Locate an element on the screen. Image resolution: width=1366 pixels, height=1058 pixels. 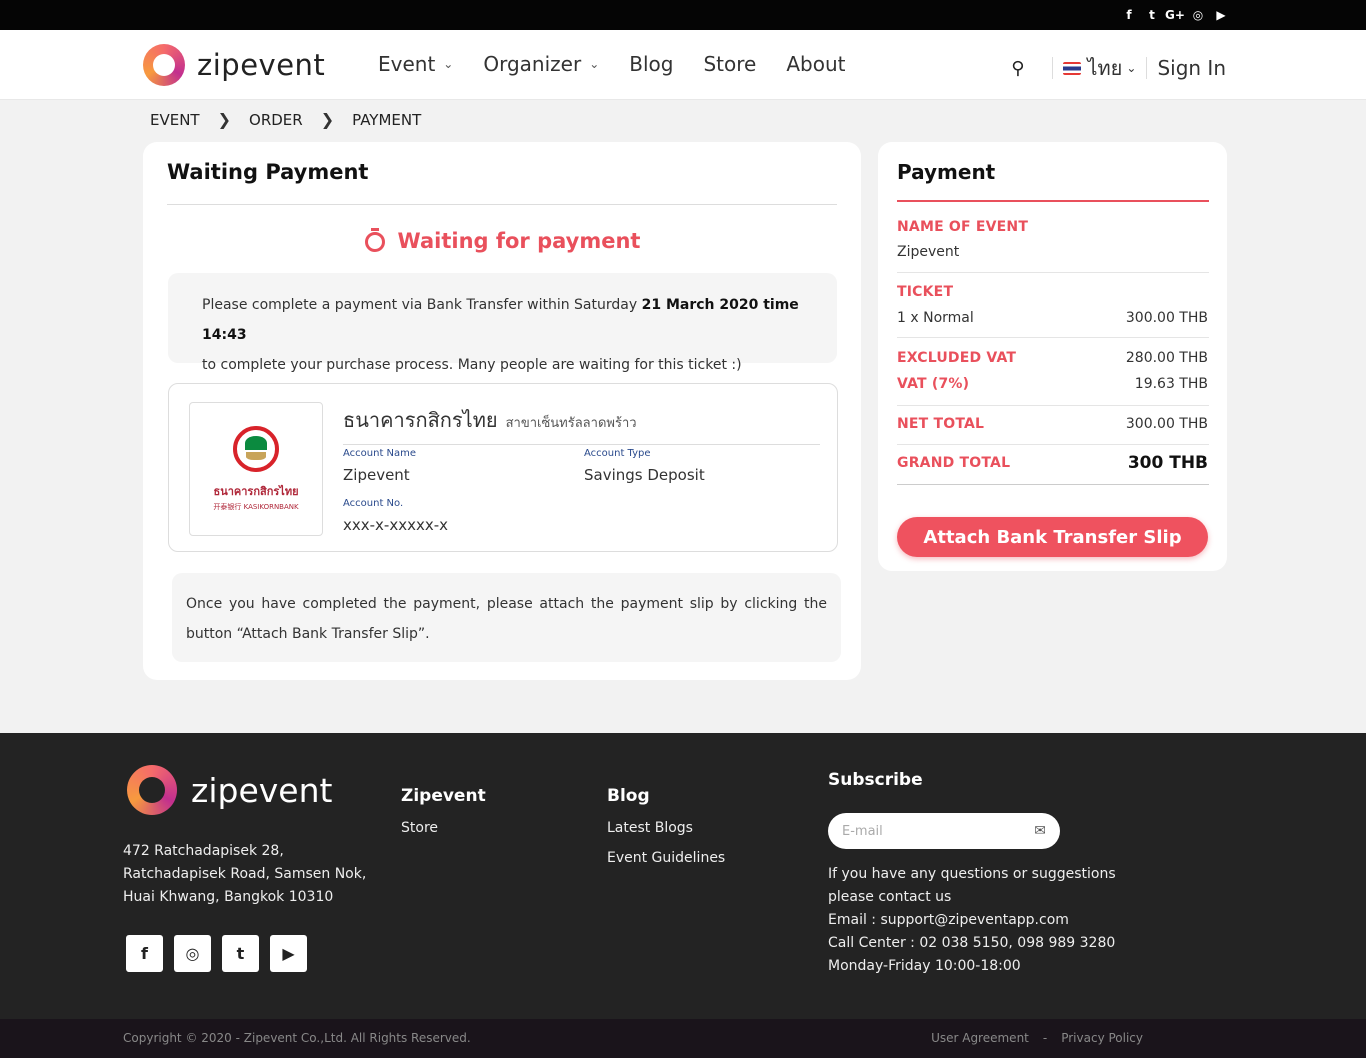
breadcrumb-order: ORDER is located at coordinates (276, 120).